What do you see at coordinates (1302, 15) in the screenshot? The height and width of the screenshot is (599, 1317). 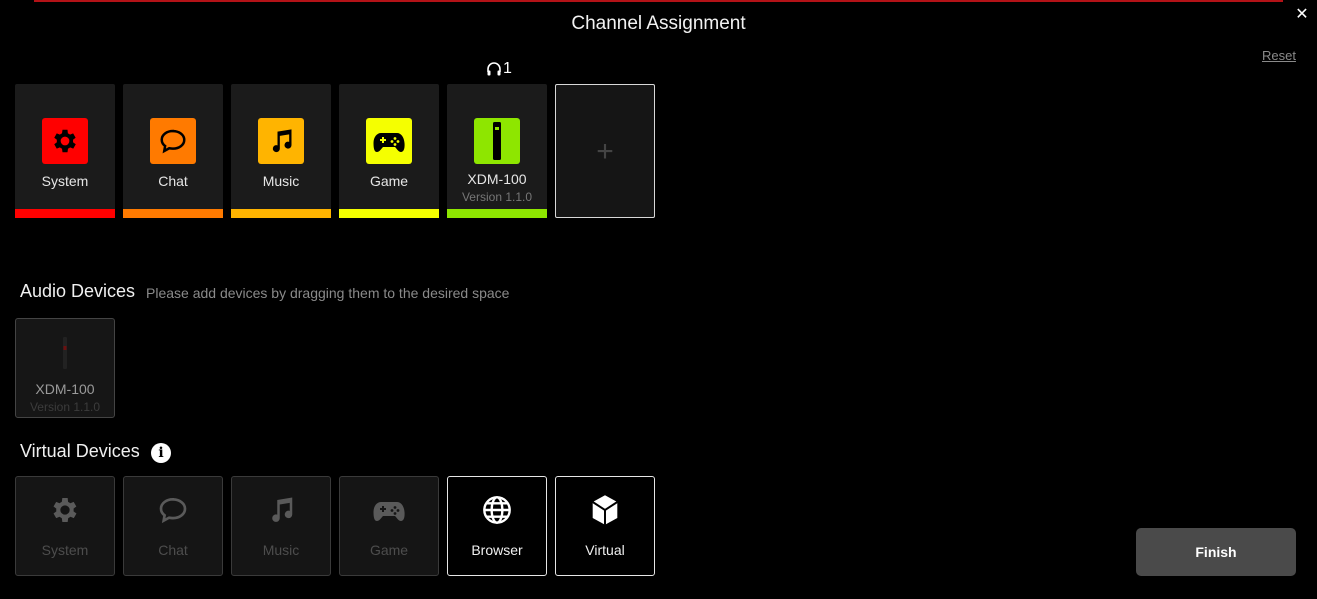 I see `close-button: ✕` at bounding box center [1302, 15].